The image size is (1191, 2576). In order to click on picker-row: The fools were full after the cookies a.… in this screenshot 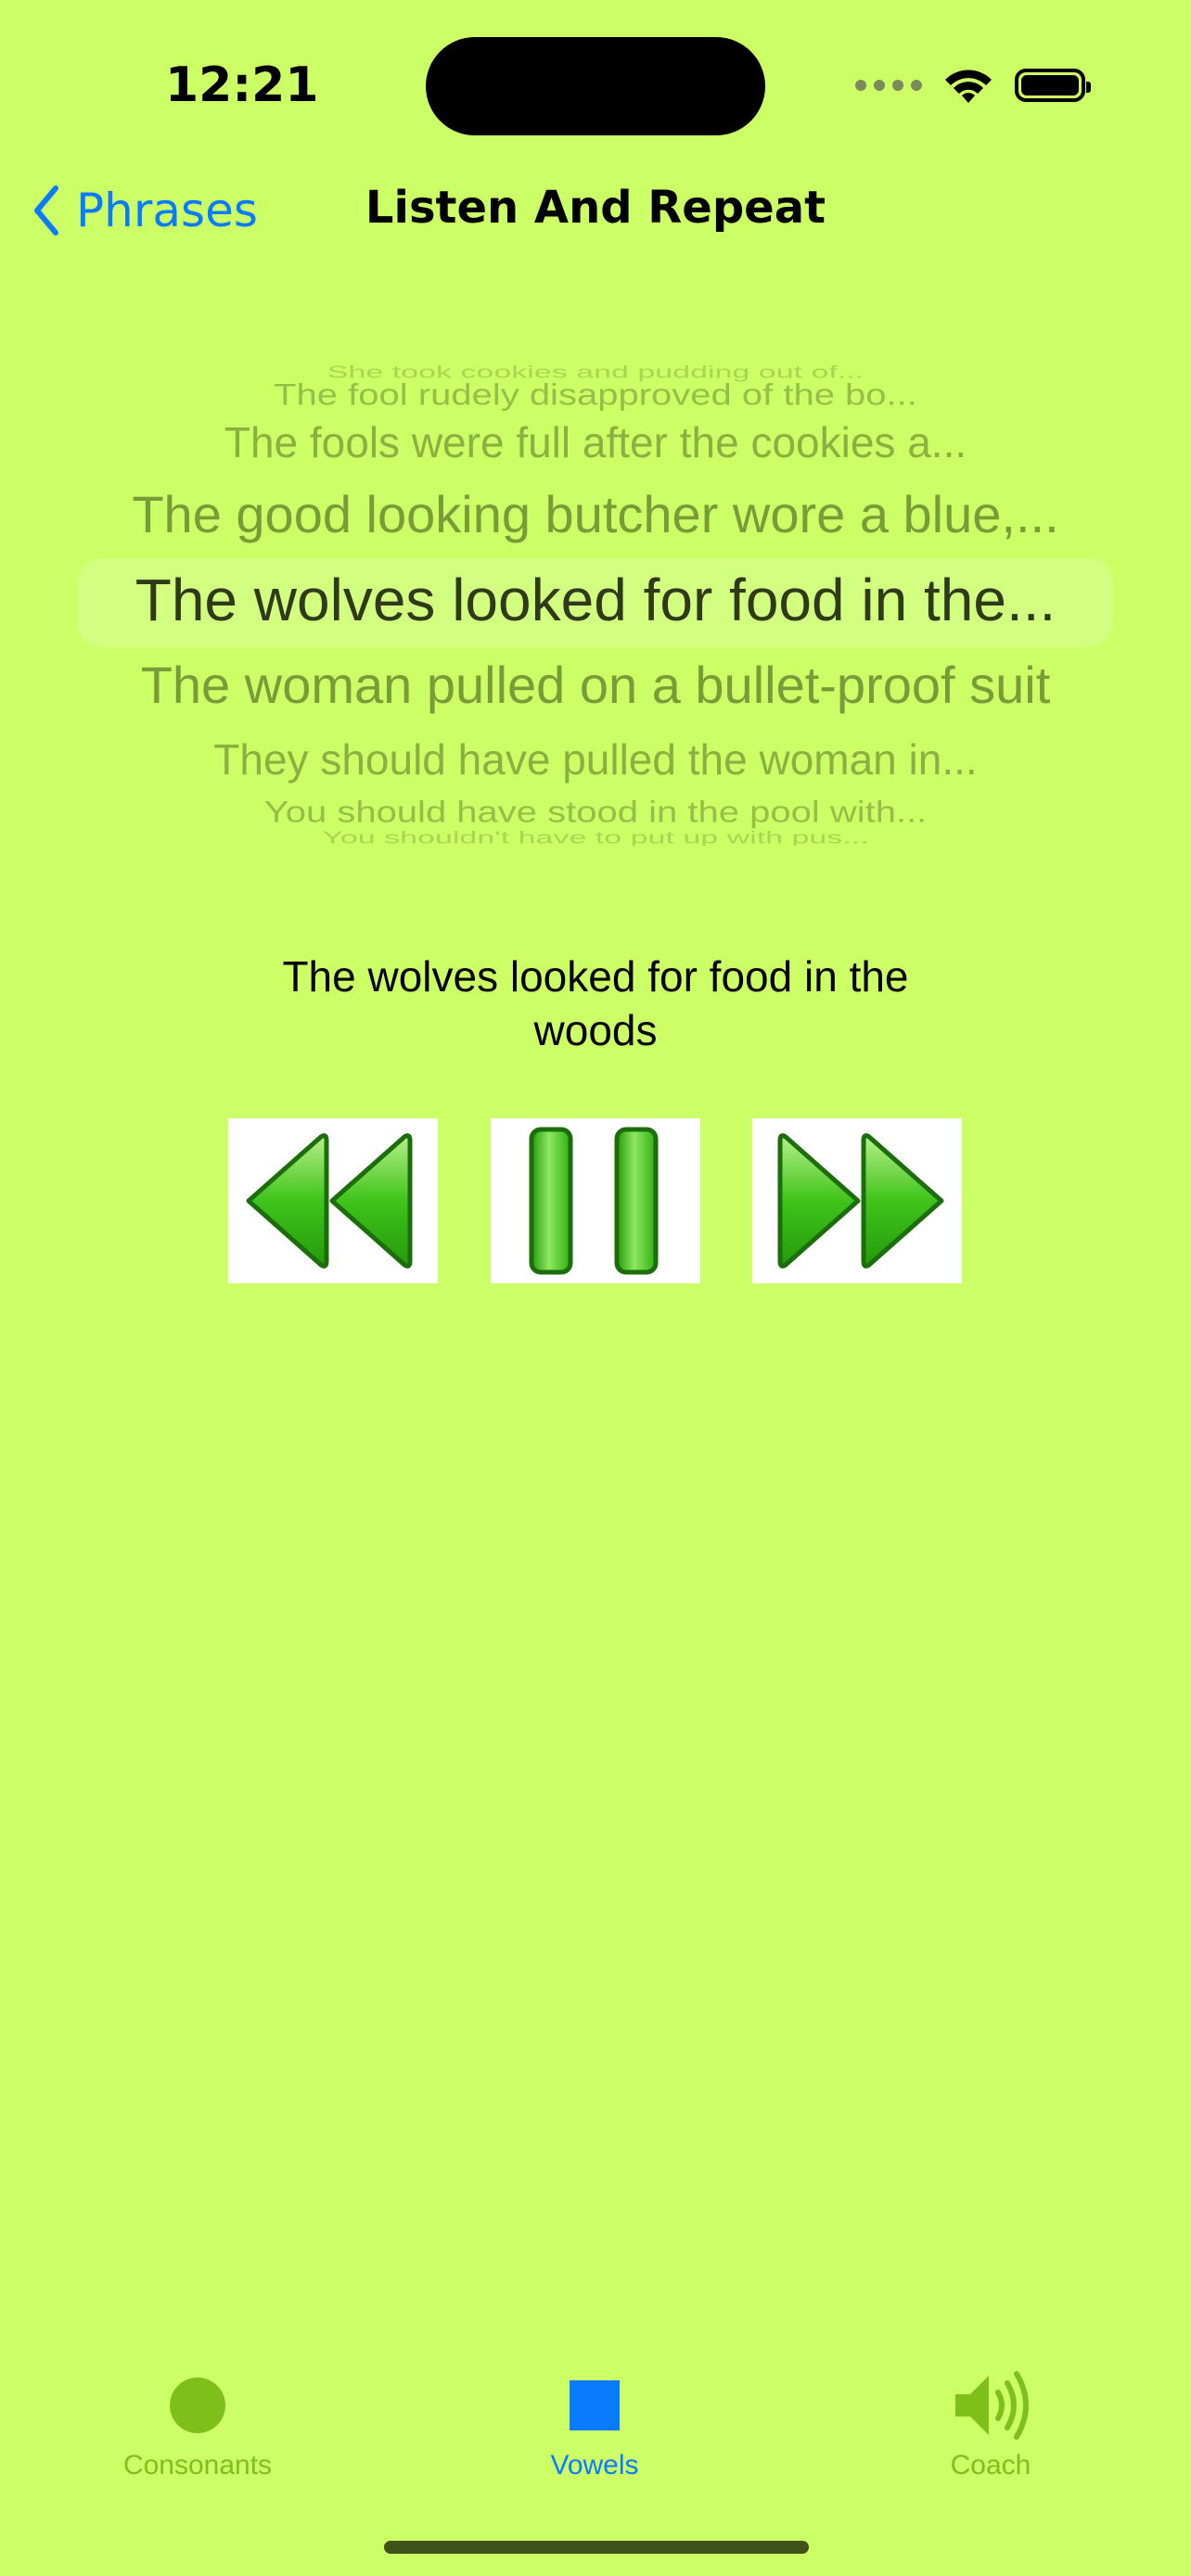, I will do `click(595, 442)`.